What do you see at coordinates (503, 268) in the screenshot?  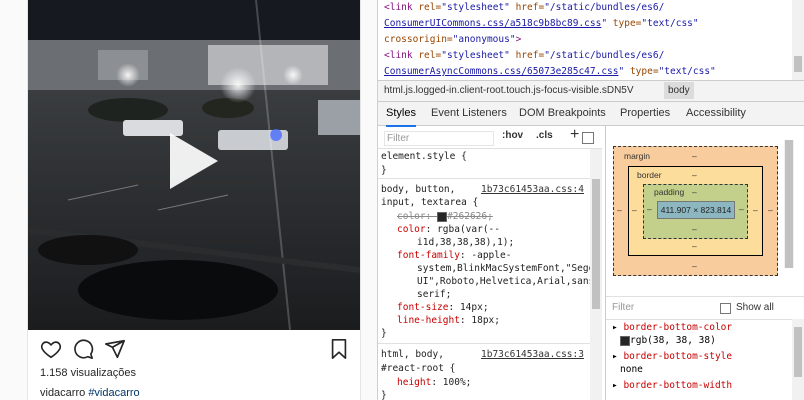 I see `rule-value-continued: system,BlinkMacSystemFont,"Segoe` at bounding box center [503, 268].